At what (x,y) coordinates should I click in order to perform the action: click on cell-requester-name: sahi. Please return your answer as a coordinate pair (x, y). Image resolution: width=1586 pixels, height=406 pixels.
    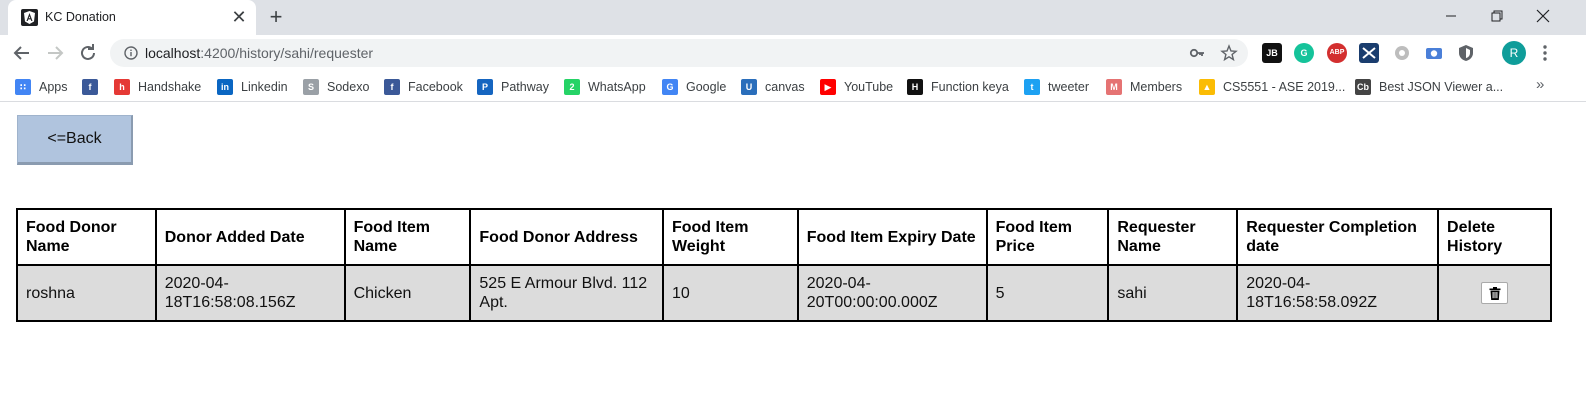
    Looking at the image, I should click on (1173, 293).